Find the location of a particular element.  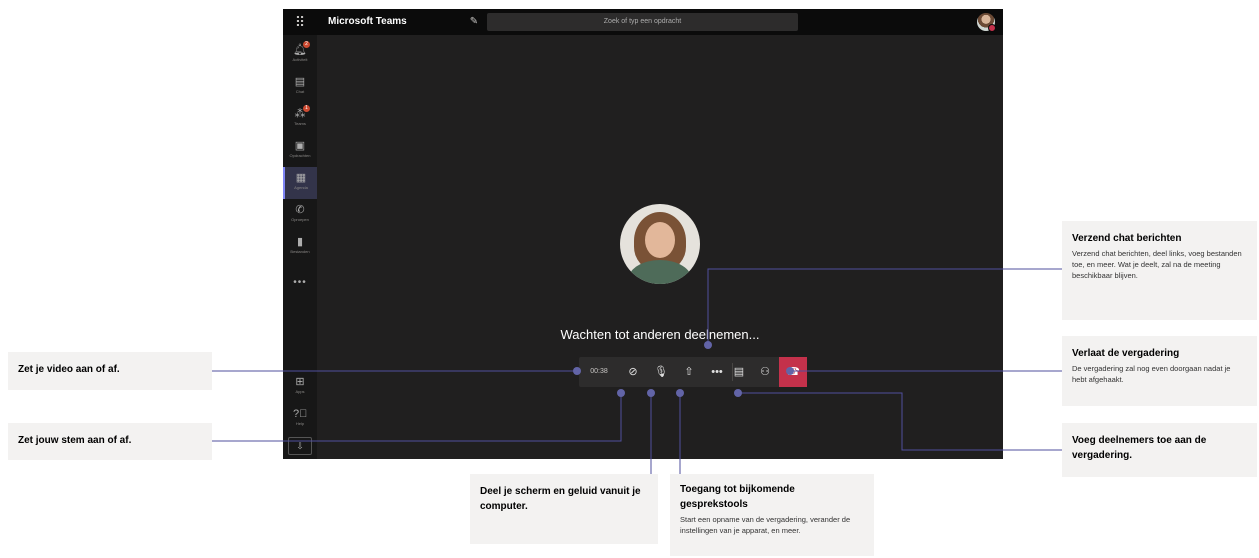

camera-off-icon: ⊘ is located at coordinates (633, 372).